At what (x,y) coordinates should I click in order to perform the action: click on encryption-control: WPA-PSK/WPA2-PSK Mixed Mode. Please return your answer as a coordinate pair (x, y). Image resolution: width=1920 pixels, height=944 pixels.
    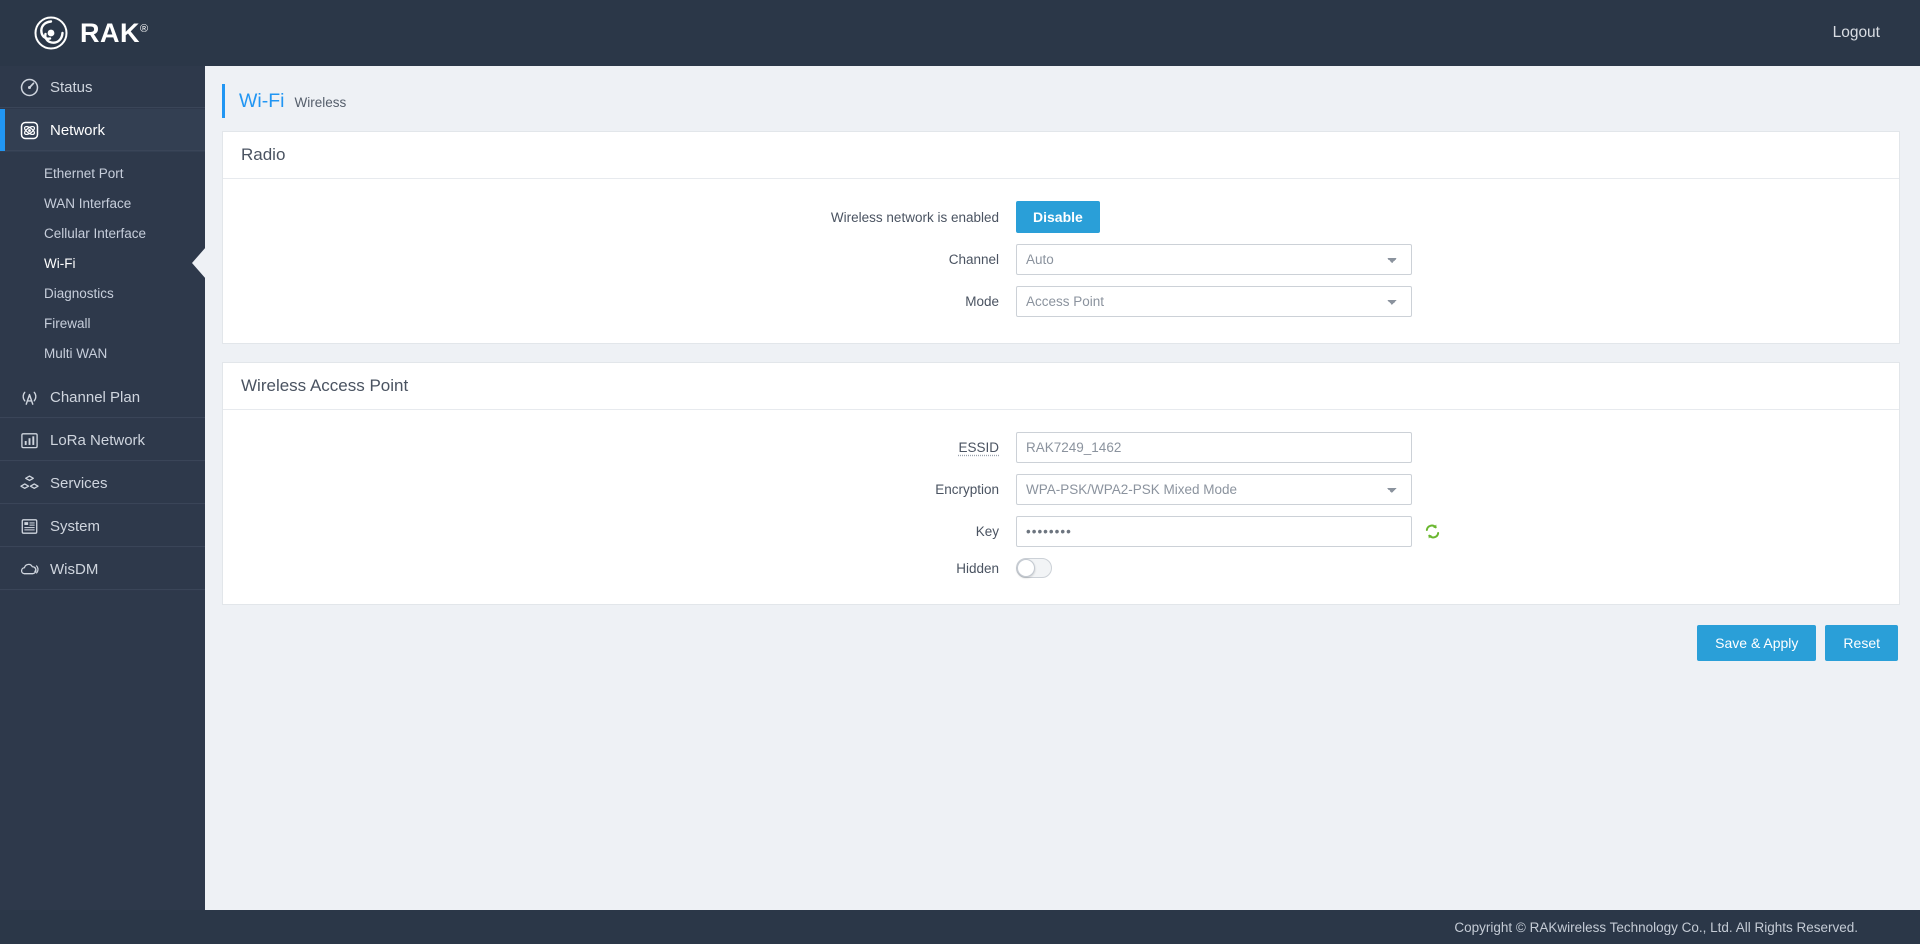
    Looking at the image, I should click on (1214, 489).